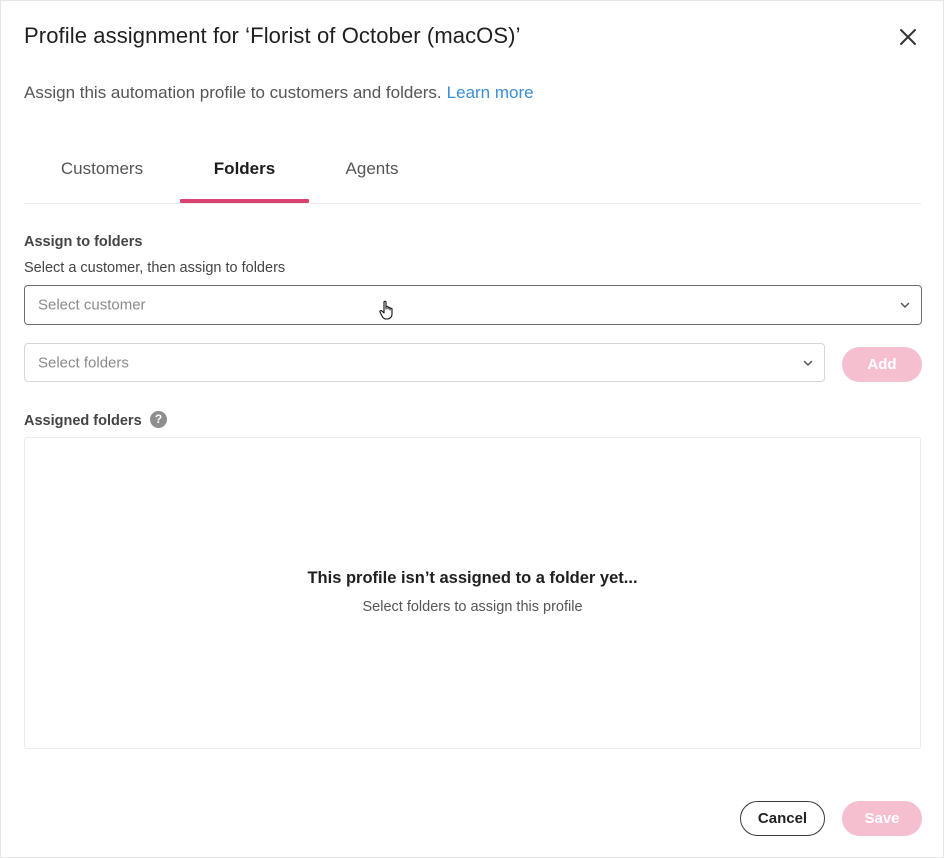 The height and width of the screenshot is (858, 944). I want to click on hand-pointer-icon, so click(386, 310).